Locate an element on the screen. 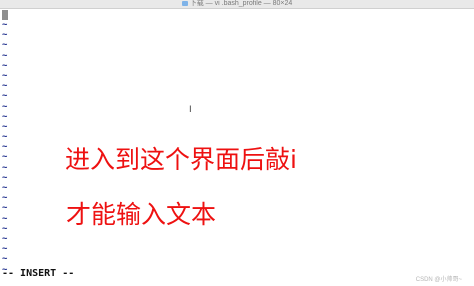  empty-line-markers: ~ ~ ~ ~ ~ ~ ~ ~ ~ ~ ~ ~ ~ ~ ~ ~ ~ ~ ~ ~ ~ ~ ~ ~ ~ is located at coordinates (4, 147).